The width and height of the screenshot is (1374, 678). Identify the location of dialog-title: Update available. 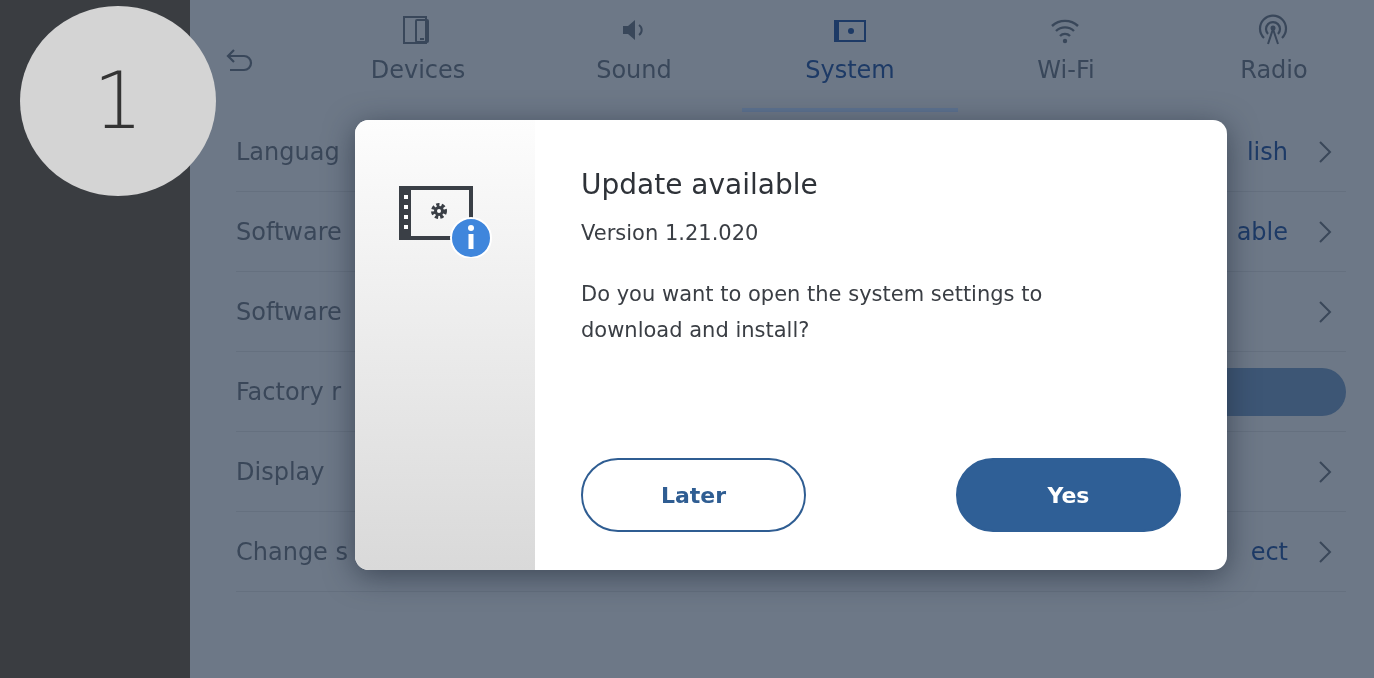
(700, 185).